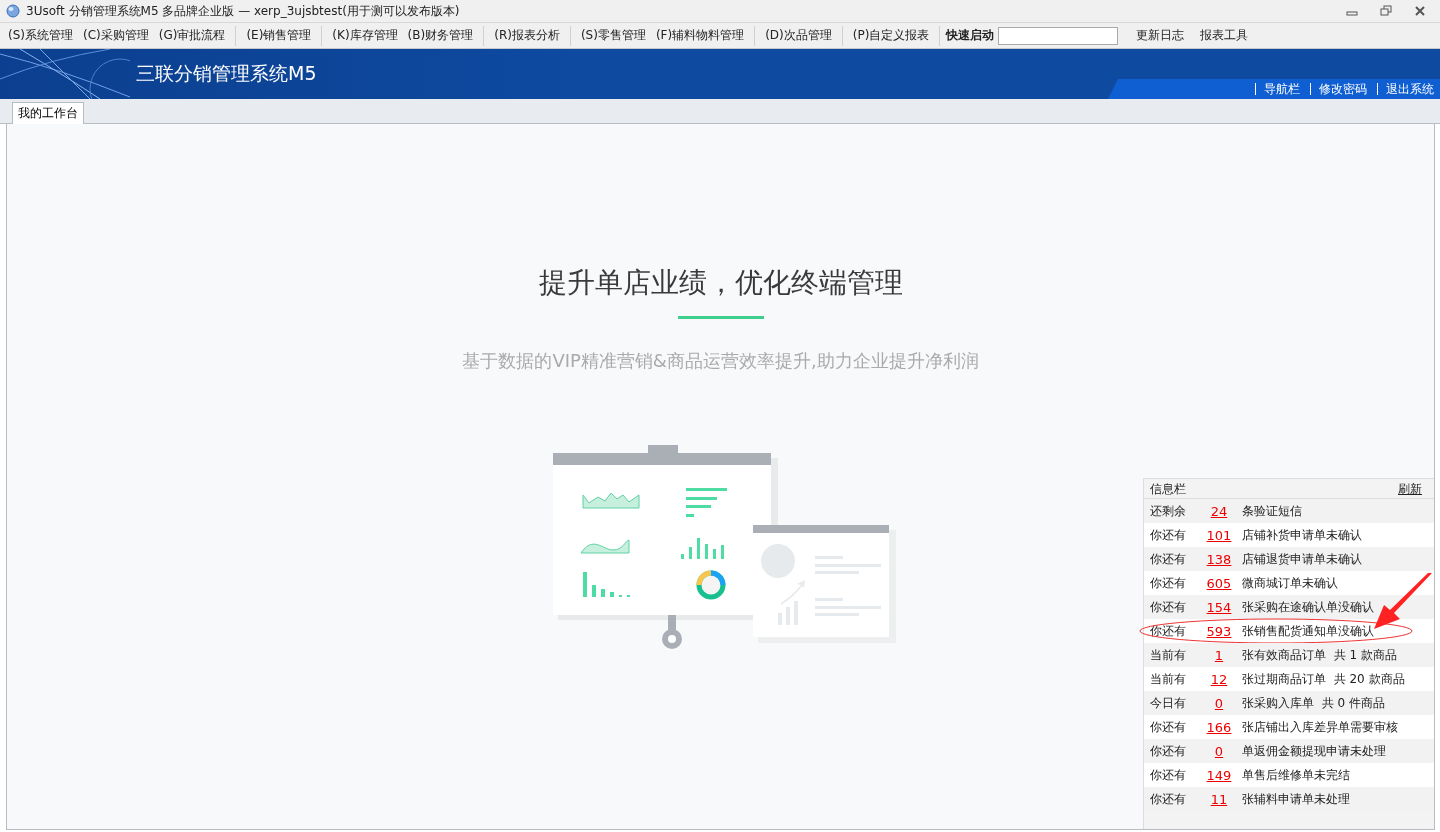 The height and width of the screenshot is (832, 1440). Describe the element at coordinates (1058, 35) in the screenshot. I see `quick-launch-field` at that location.